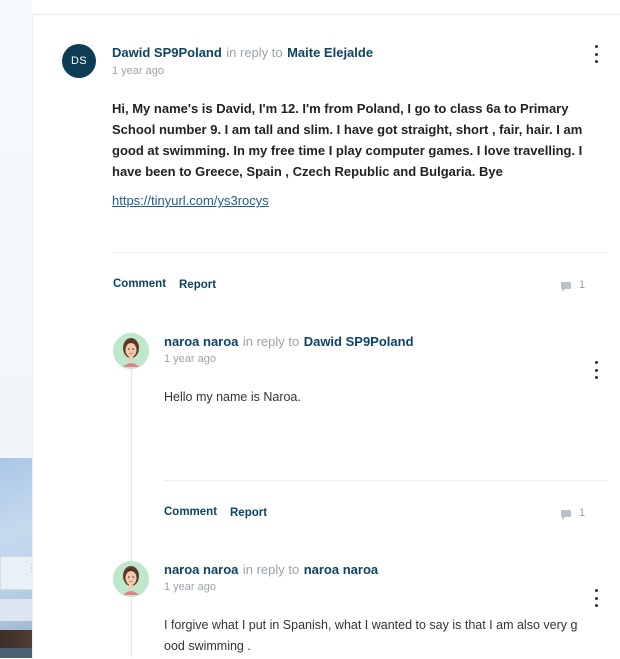  I want to click on reply-body: Hello my name is Naroa., so click(232, 397).